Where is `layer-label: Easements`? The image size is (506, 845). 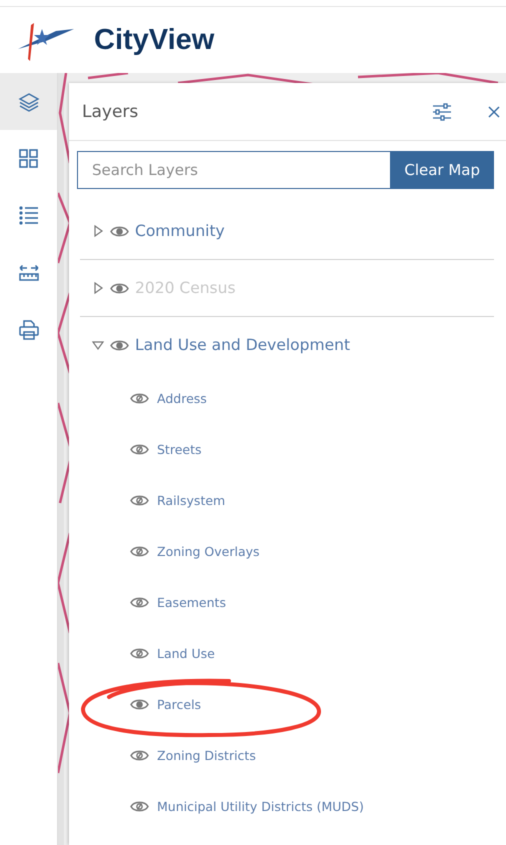
layer-label: Easements is located at coordinates (191, 602).